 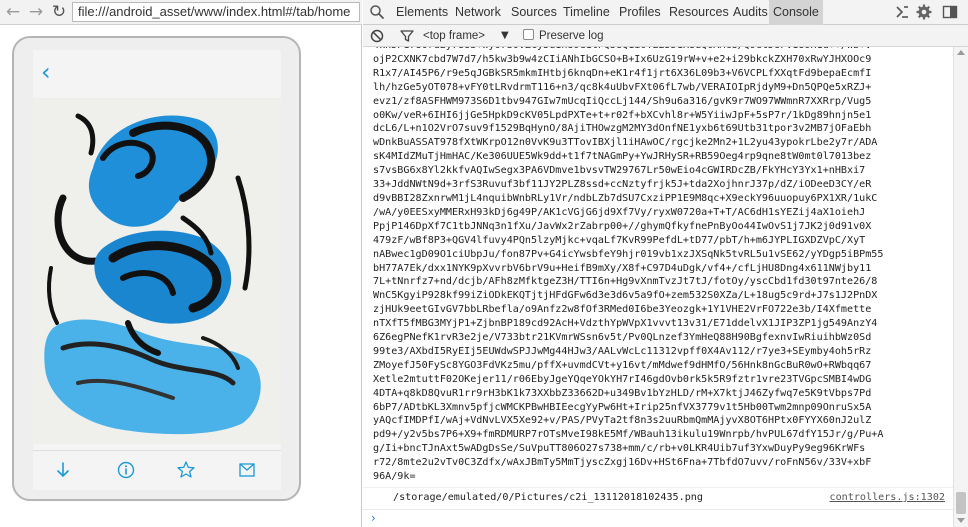 What do you see at coordinates (665, 36) in the screenshot?
I see `console-toolbar: <top frame> ▼ Preserve log` at bounding box center [665, 36].